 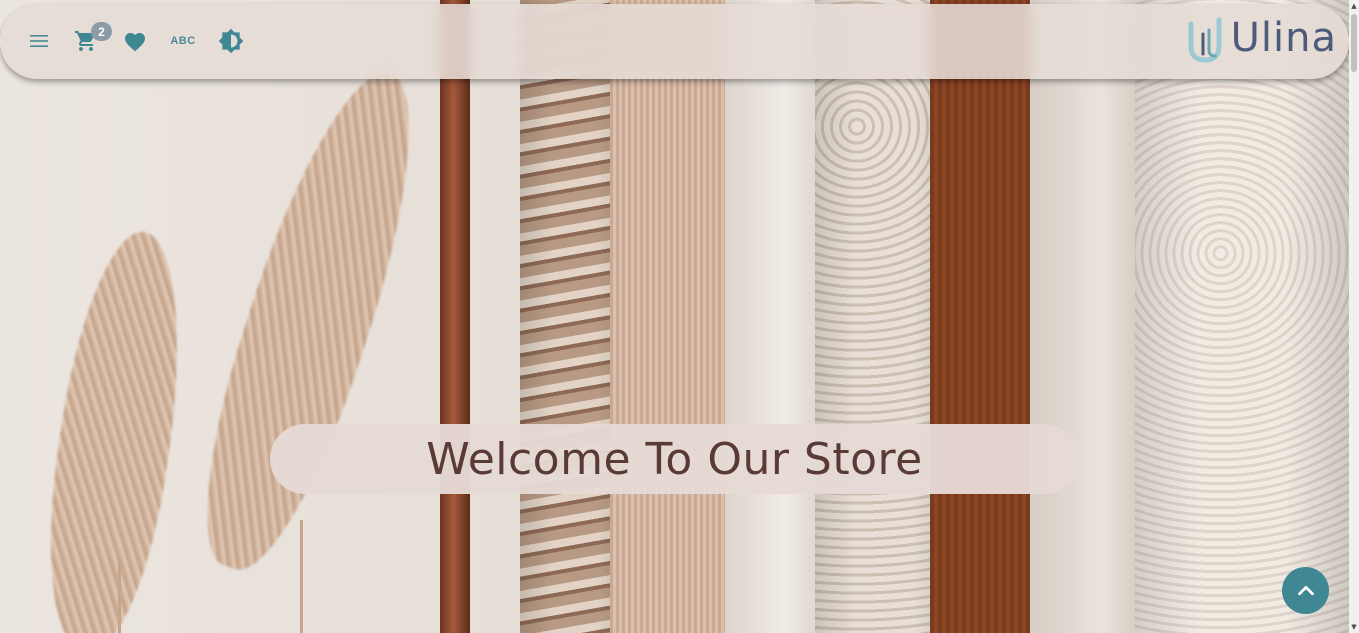 I want to click on vertical-scrollbar: ▲ ▼, so click(x=1354, y=316).